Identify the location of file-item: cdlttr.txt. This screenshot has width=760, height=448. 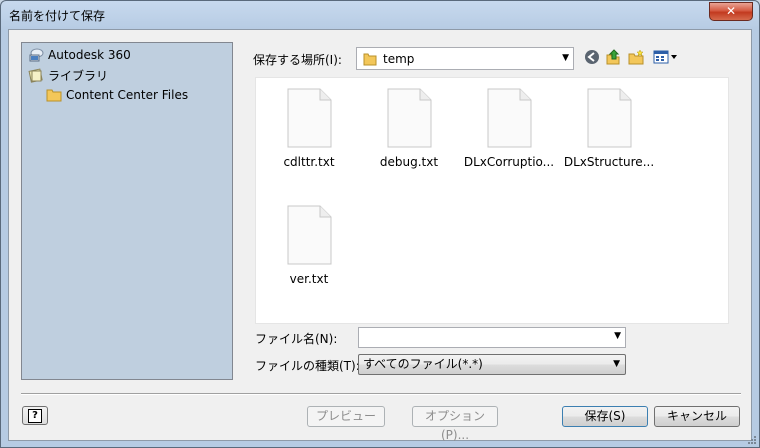
(309, 128).